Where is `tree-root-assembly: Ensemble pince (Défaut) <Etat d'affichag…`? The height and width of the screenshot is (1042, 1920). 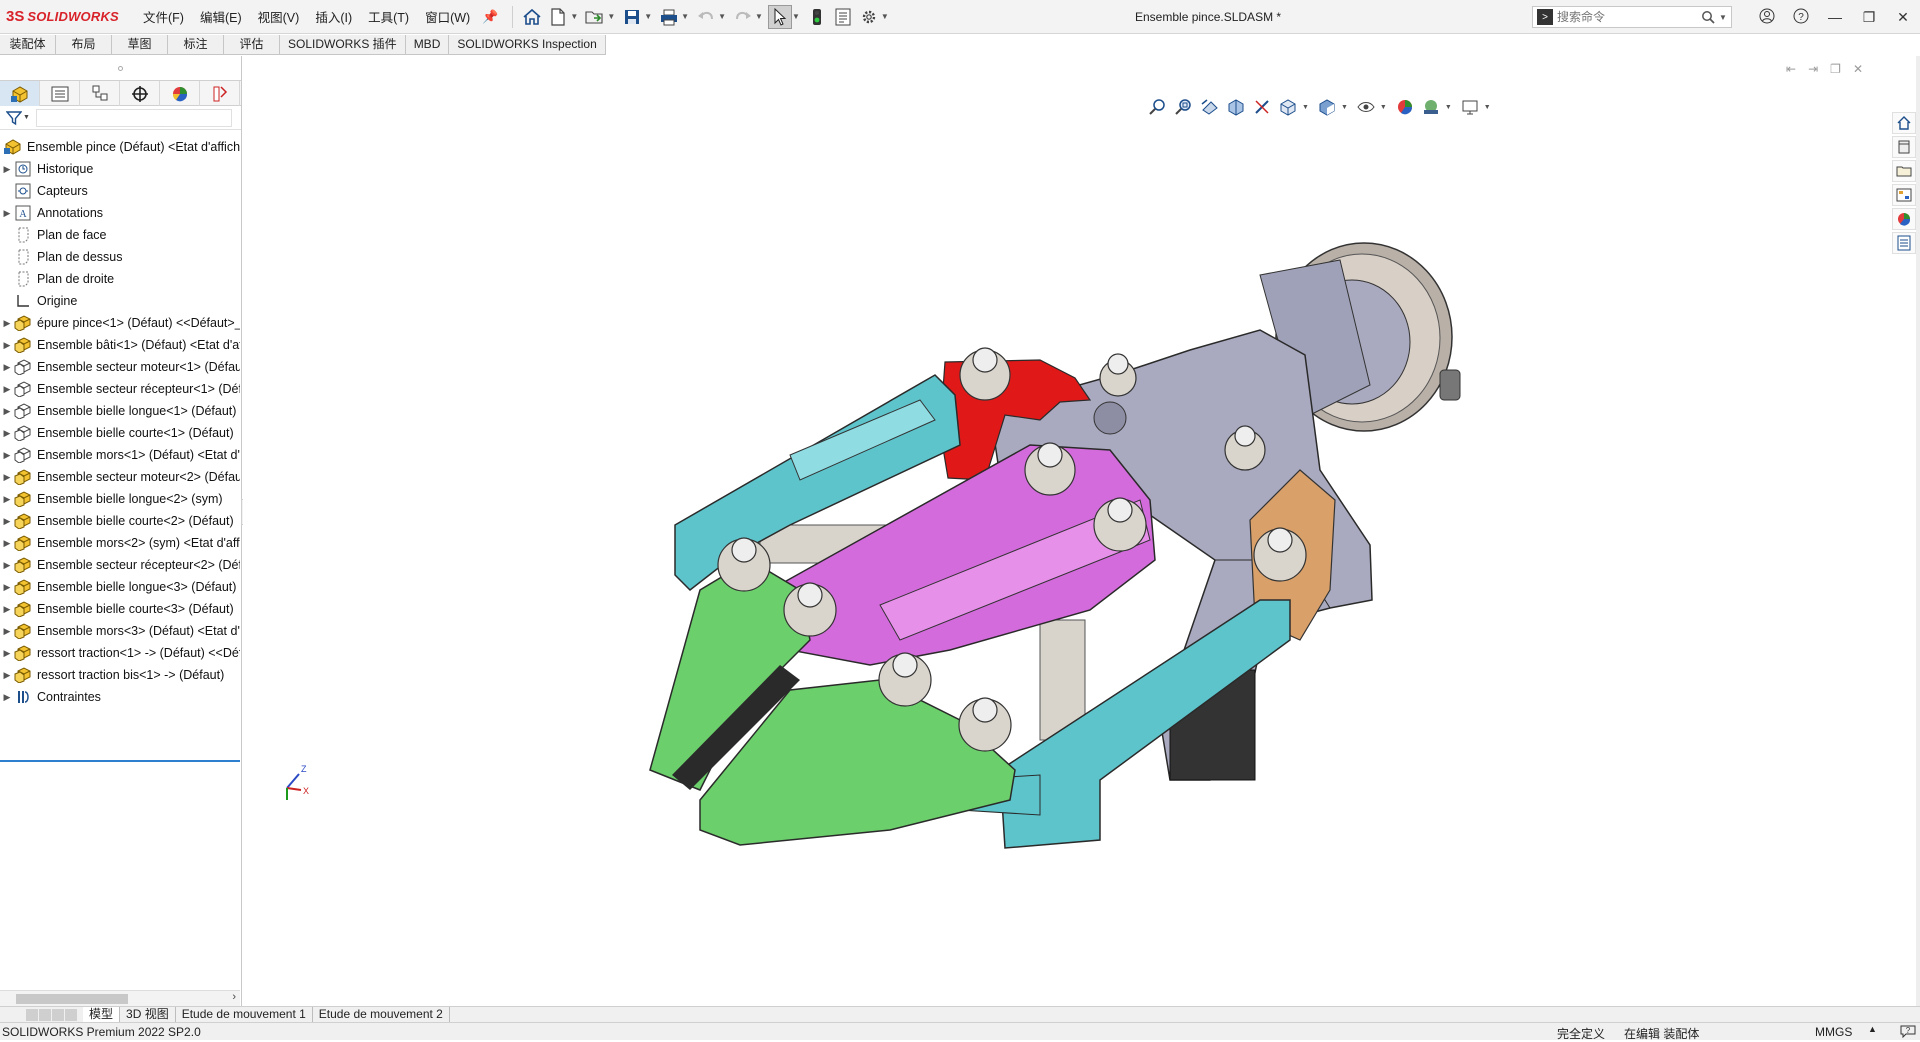 tree-root-assembly: Ensemble pince (Défaut) <Etat d'affichag… is located at coordinates (120, 147).